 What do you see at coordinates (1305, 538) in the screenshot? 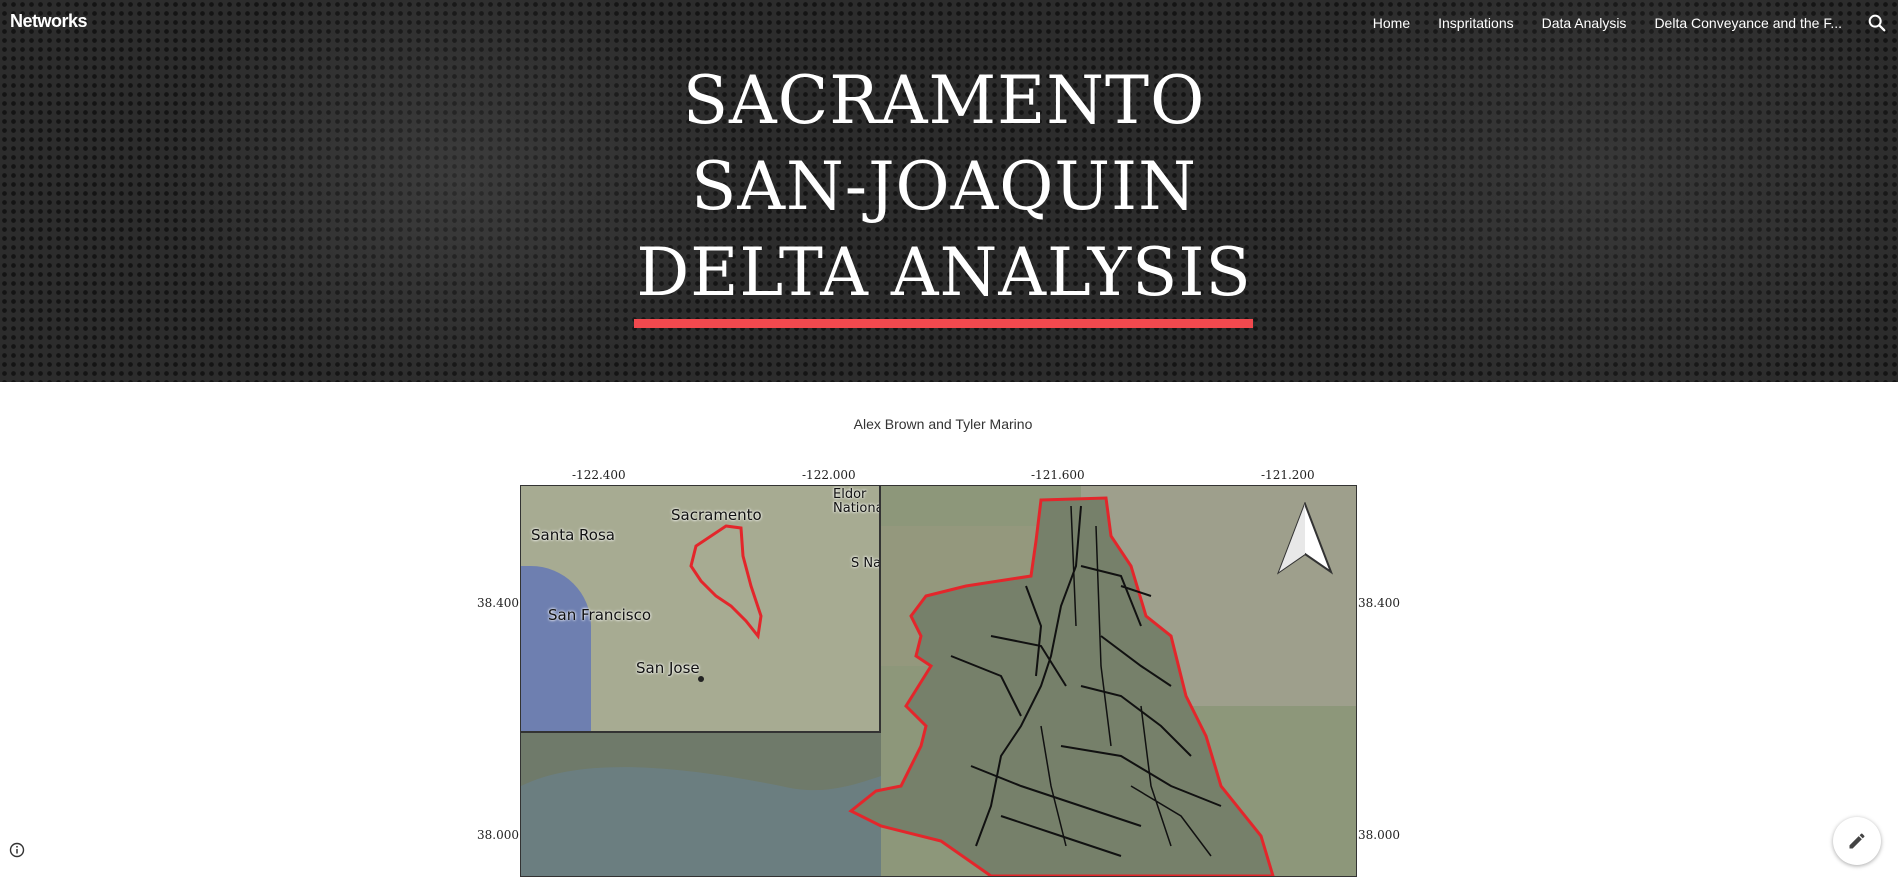
I see `north-arrow-icon` at bounding box center [1305, 538].